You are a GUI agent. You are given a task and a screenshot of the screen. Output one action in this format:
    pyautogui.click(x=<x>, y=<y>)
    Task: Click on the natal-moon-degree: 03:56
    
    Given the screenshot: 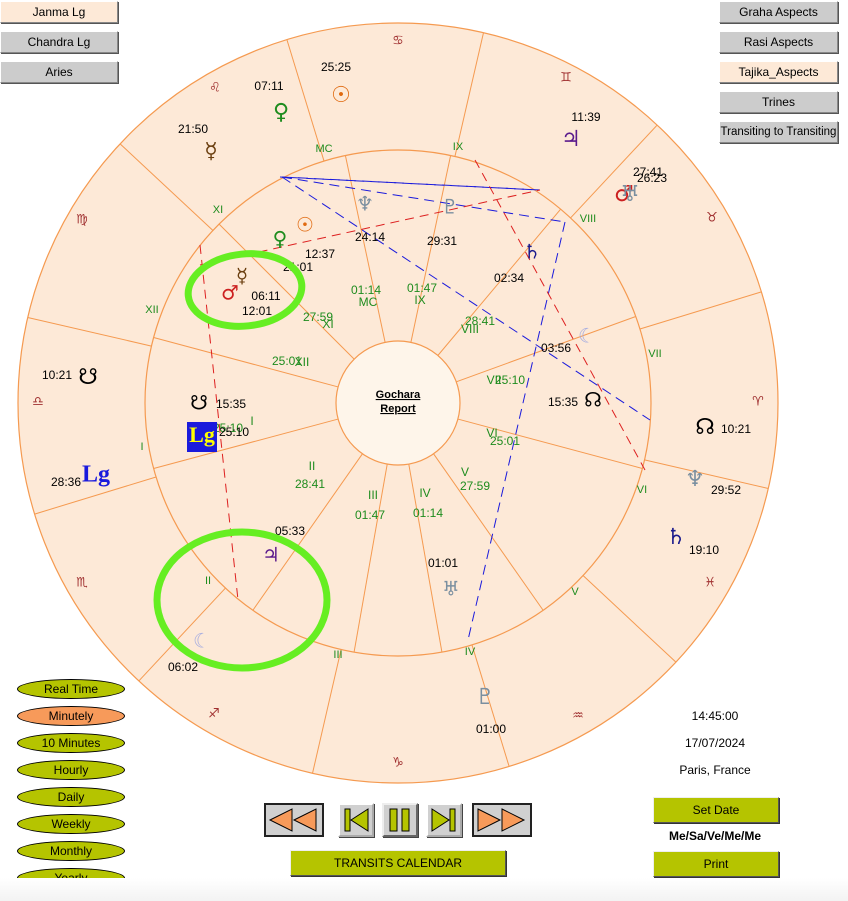 What is the action you would take?
    pyautogui.click(x=556, y=348)
    